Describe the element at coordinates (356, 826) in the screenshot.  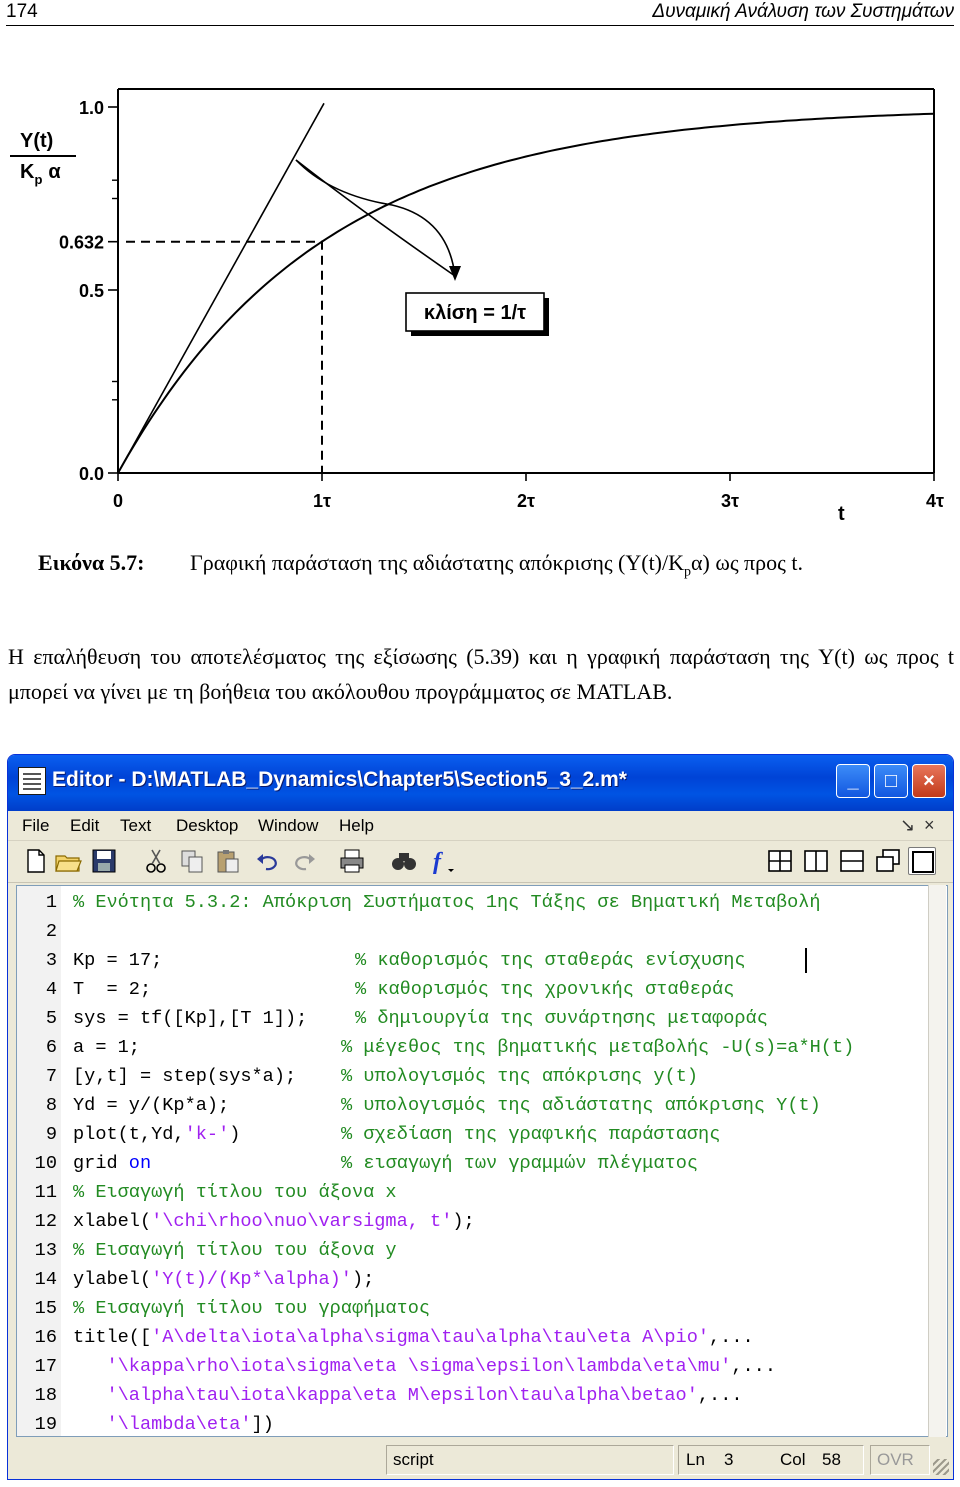
I see `menu-help: Help` at that location.